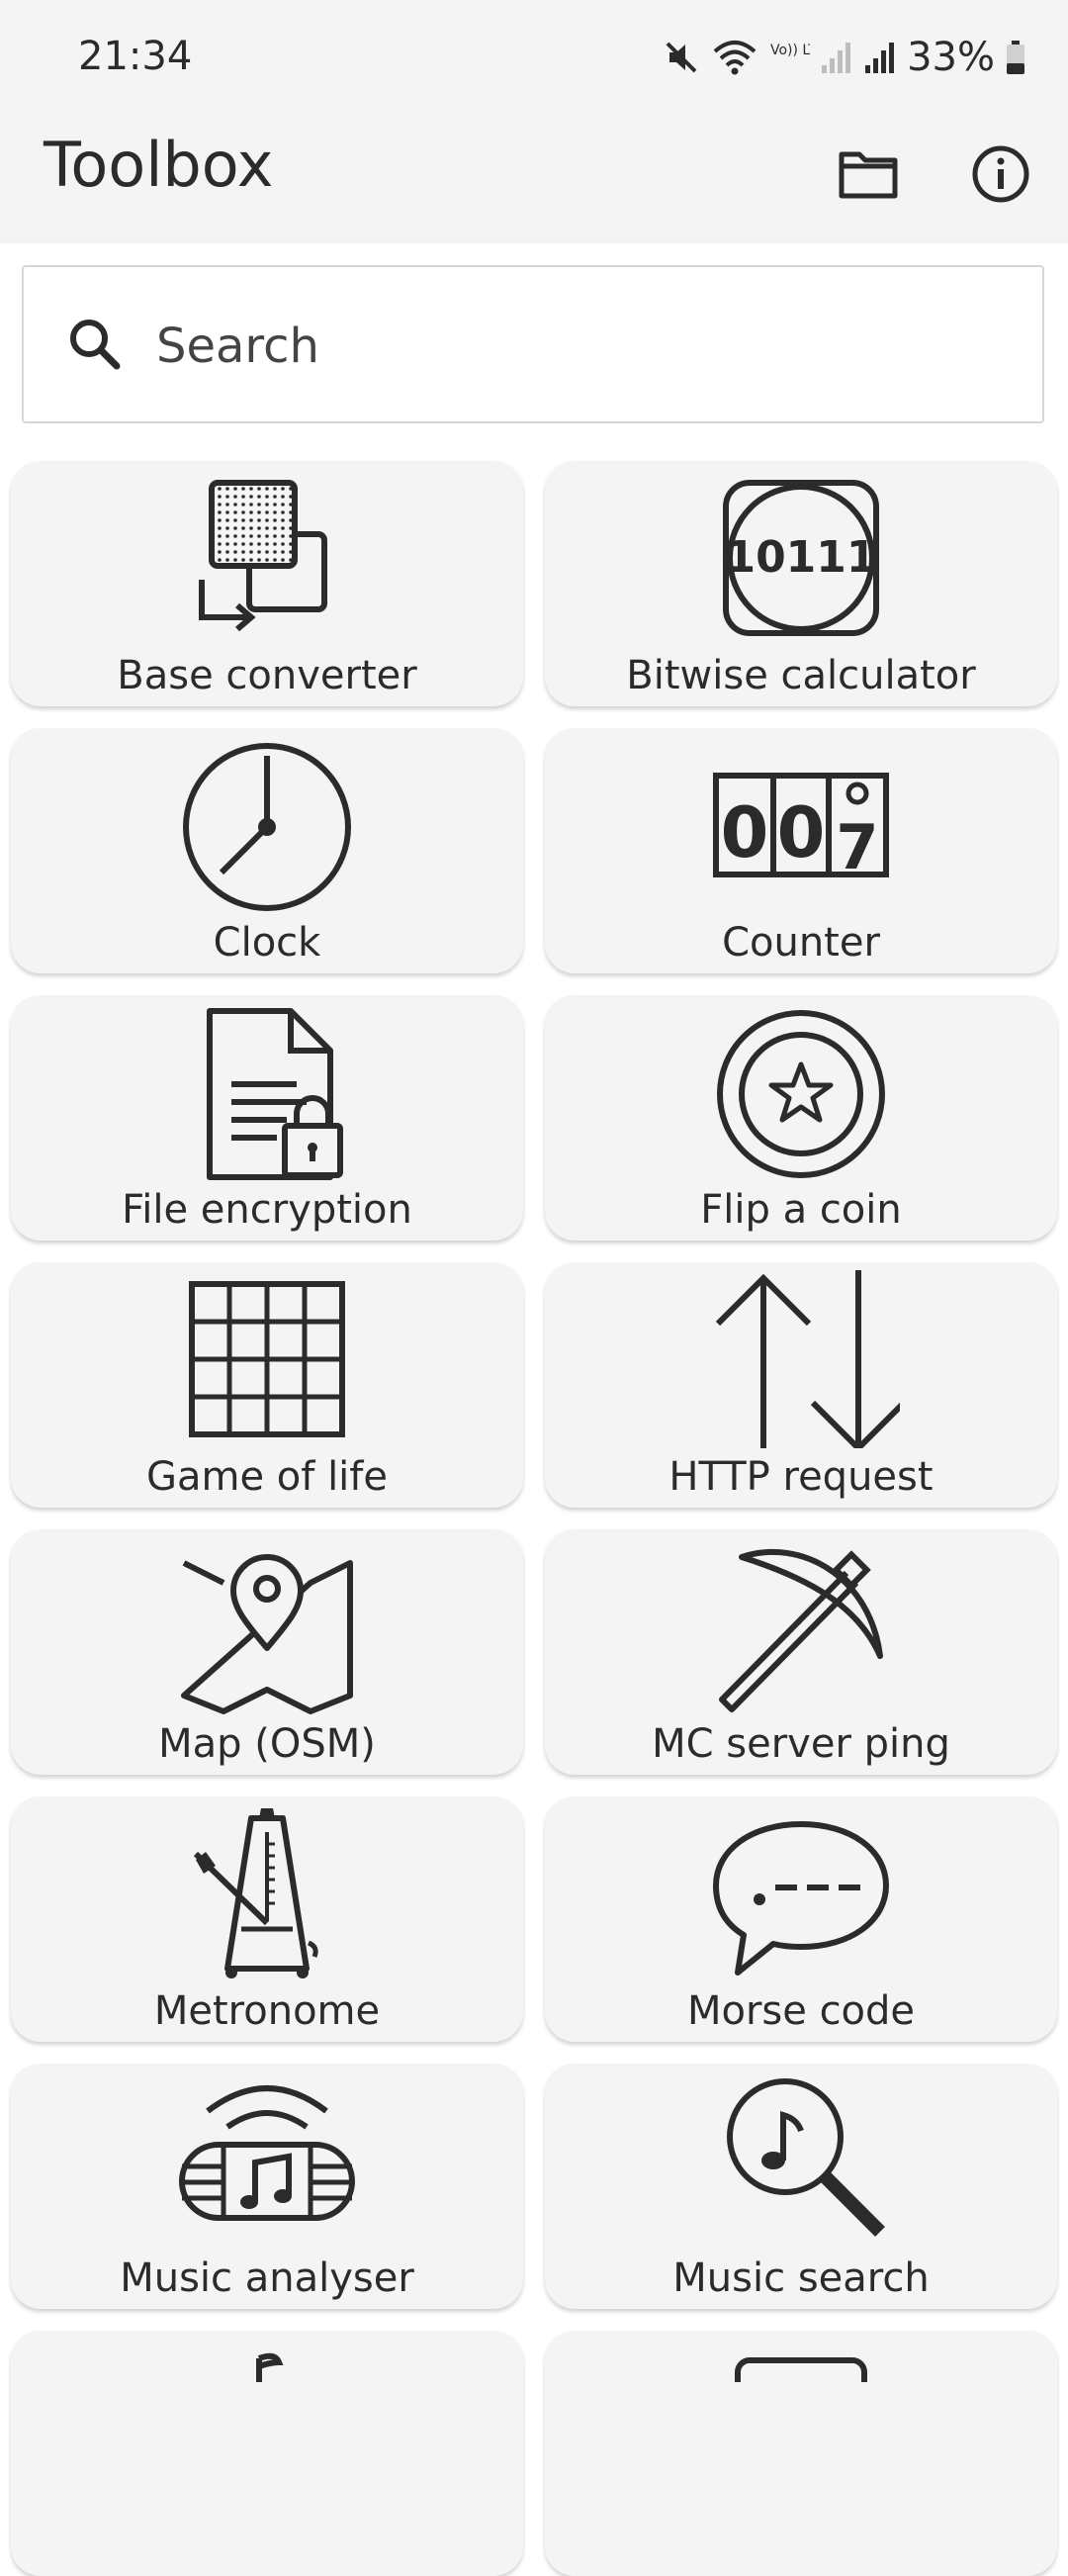  What do you see at coordinates (267, 1634) in the screenshot?
I see `map-pin-icon` at bounding box center [267, 1634].